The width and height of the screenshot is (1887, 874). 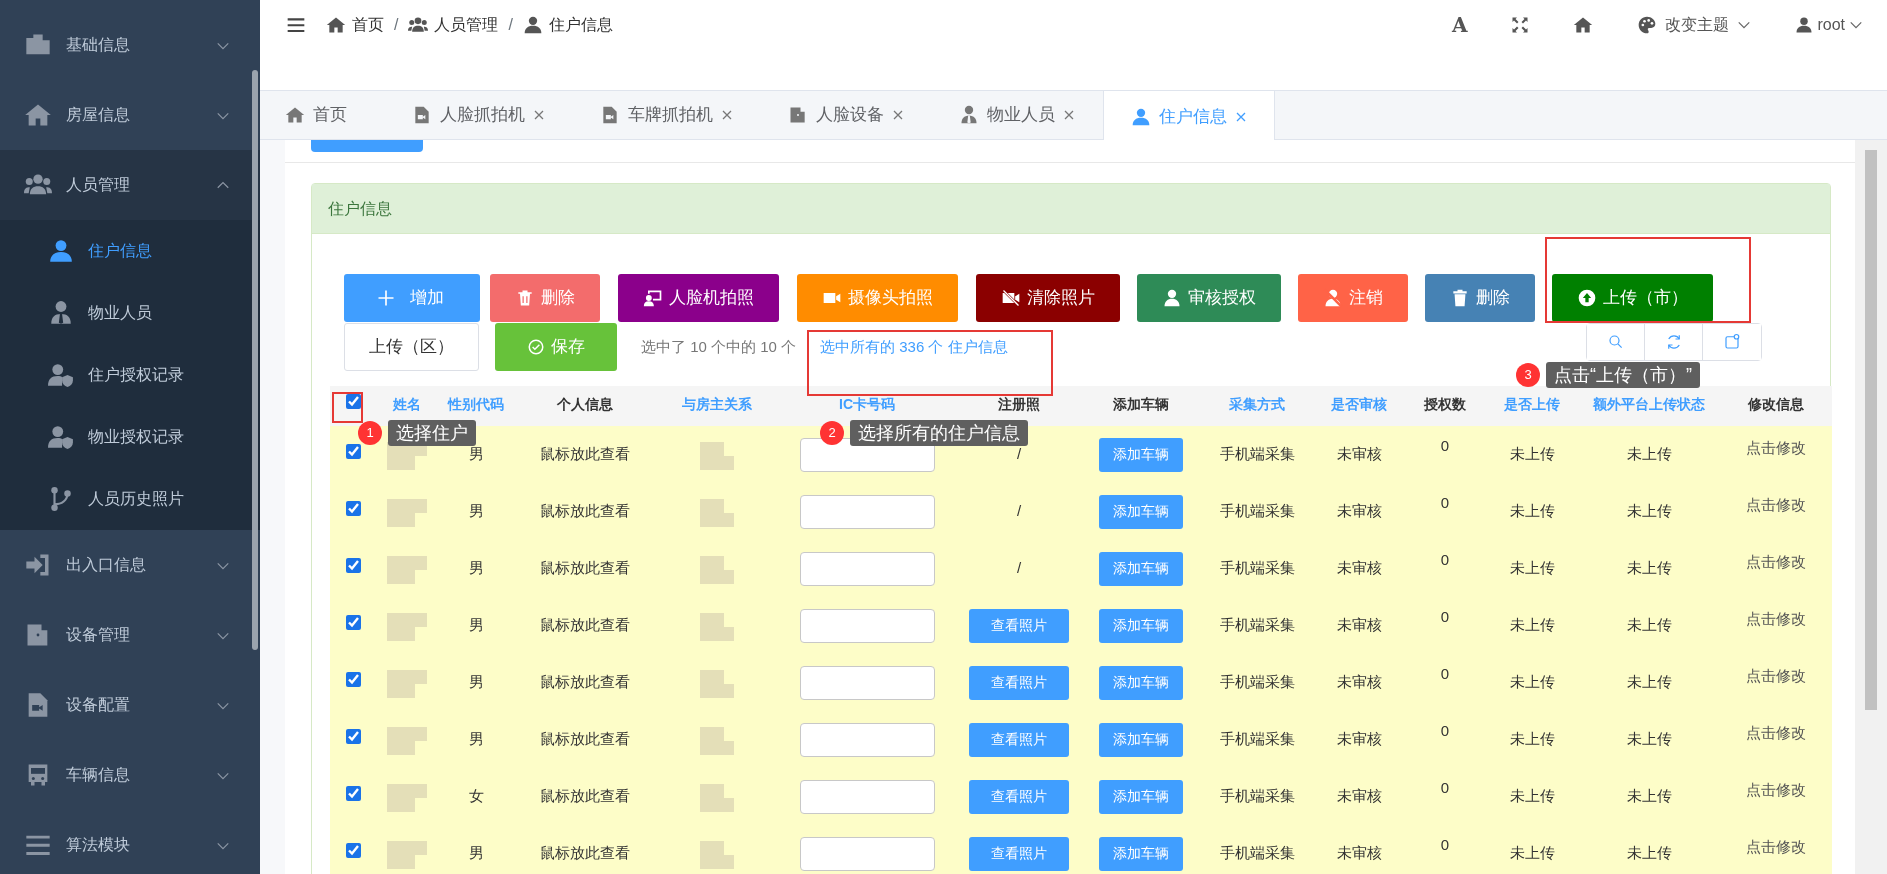 I want to click on tab: 物业人员, so click(x=1017, y=115).